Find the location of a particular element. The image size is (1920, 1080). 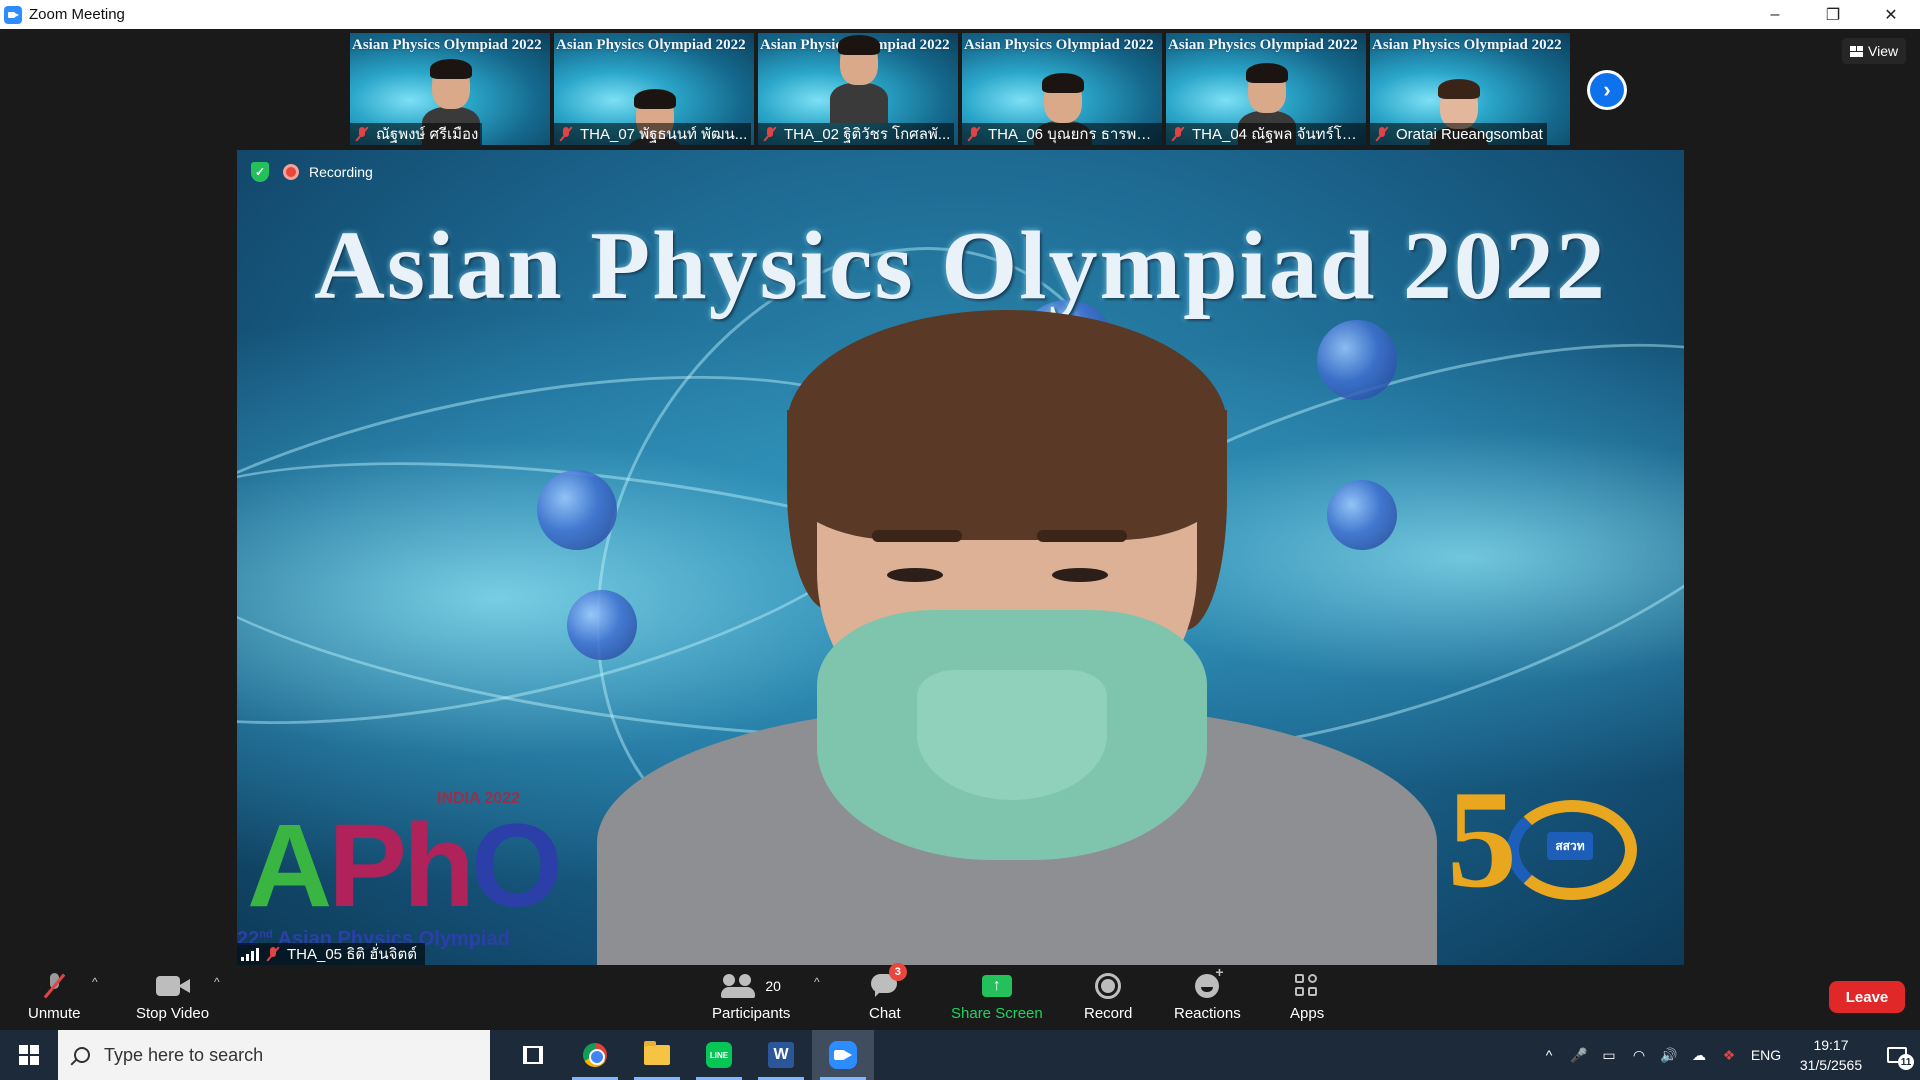

participants-button: 20 Participants is located at coordinates (751, 996).